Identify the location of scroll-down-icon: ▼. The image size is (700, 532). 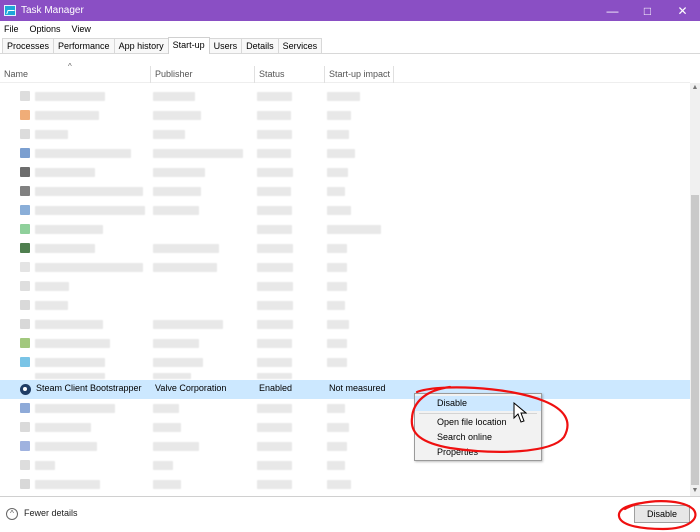
(695, 491).